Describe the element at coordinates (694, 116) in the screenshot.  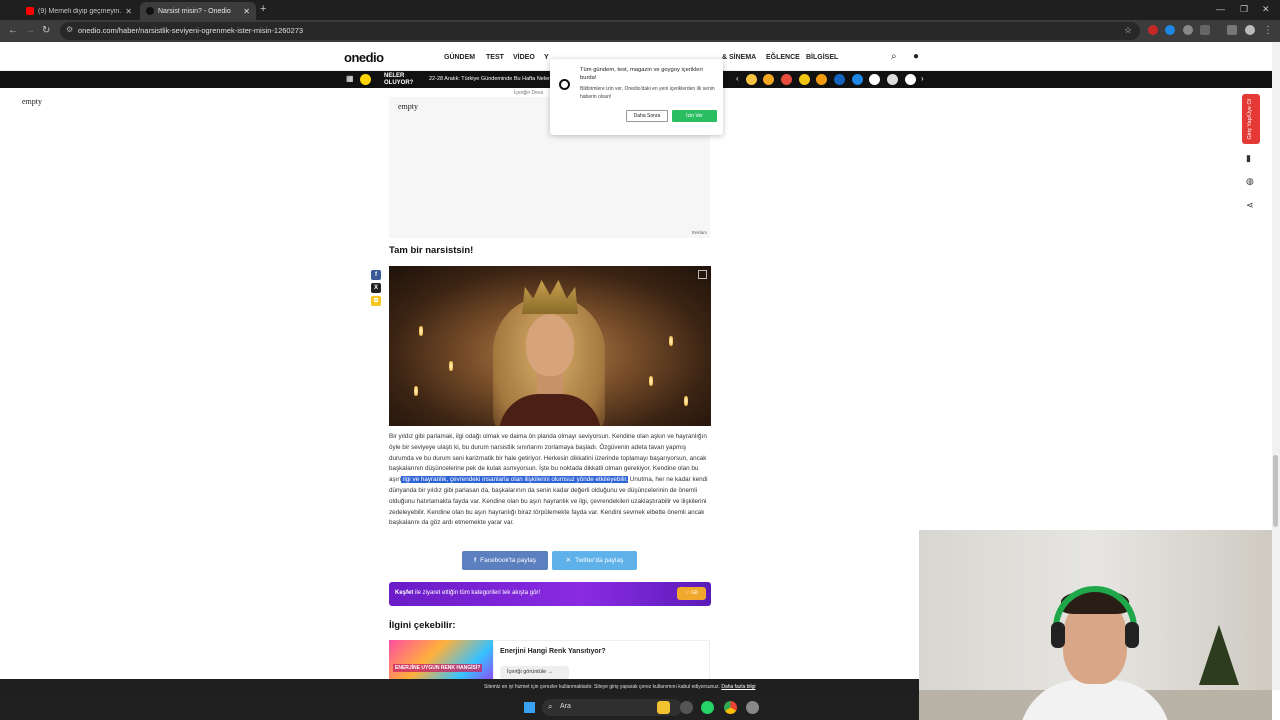
I see `allow-button: İzin Ver` at that location.